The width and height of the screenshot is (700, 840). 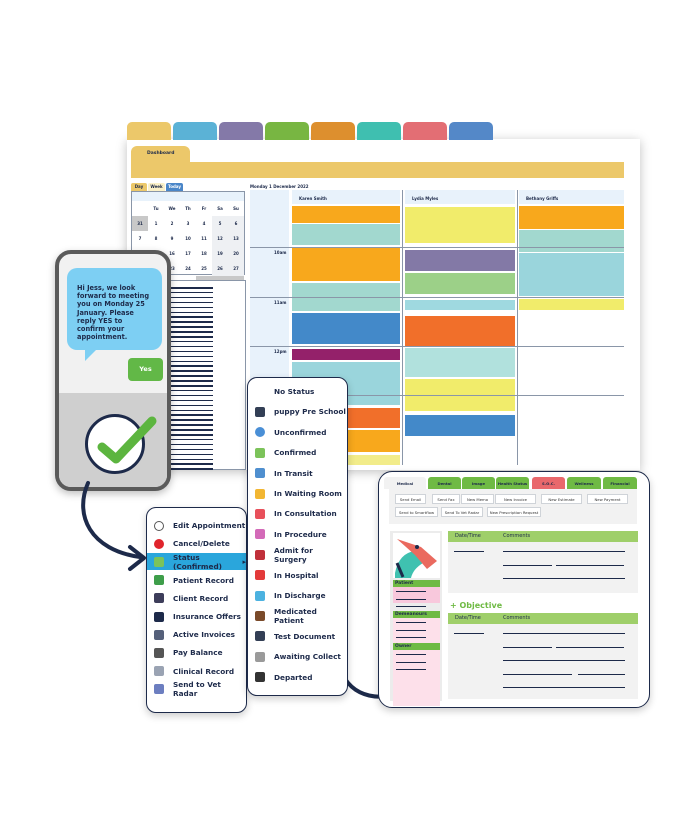 What do you see at coordinates (140, 238) in the screenshot?
I see `calendar-day: 7` at bounding box center [140, 238].